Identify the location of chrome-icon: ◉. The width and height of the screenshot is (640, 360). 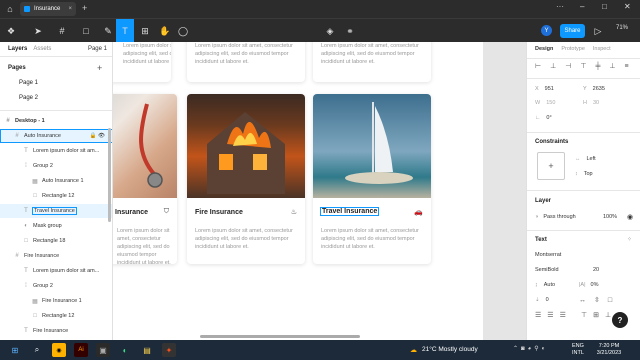
(59, 350).